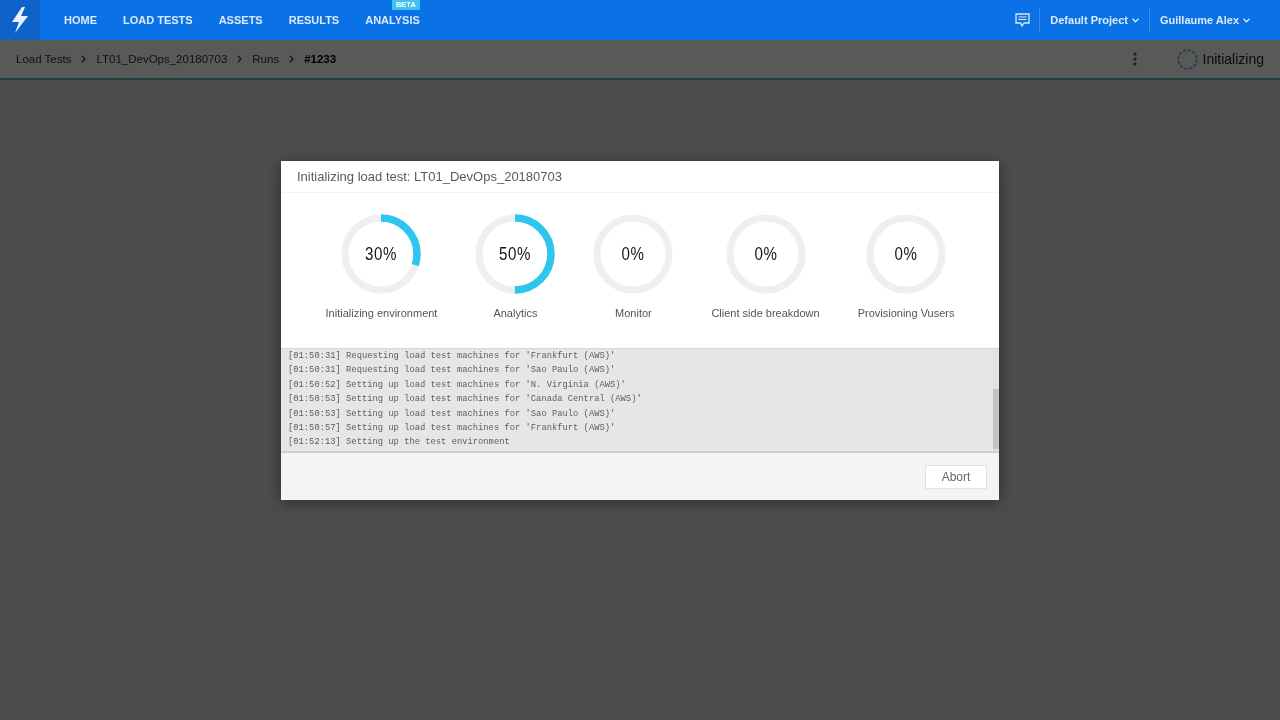  I want to click on chat-icon, so click(1023, 20).